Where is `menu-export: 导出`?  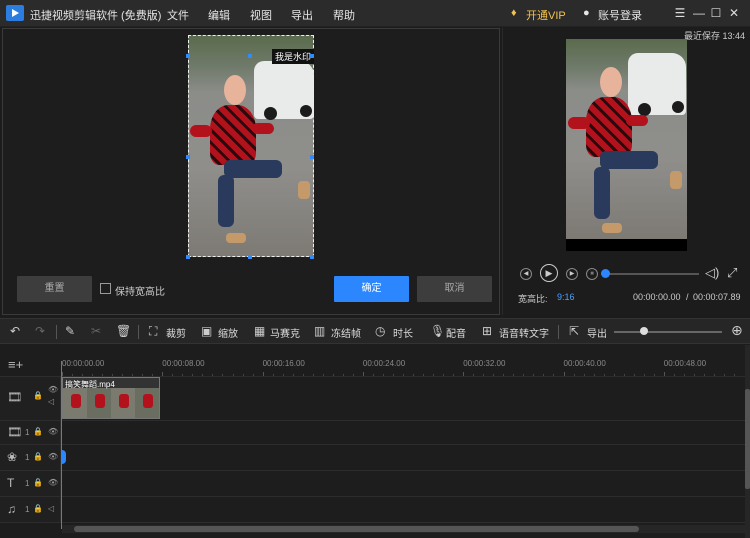 menu-export: 导出 is located at coordinates (302, 15).